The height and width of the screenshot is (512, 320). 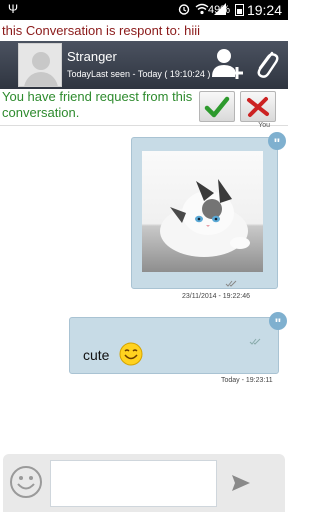 What do you see at coordinates (139, 74) in the screenshot?
I see `last-seen: TodayLast seen - Today ( 19:10:24 )` at bounding box center [139, 74].